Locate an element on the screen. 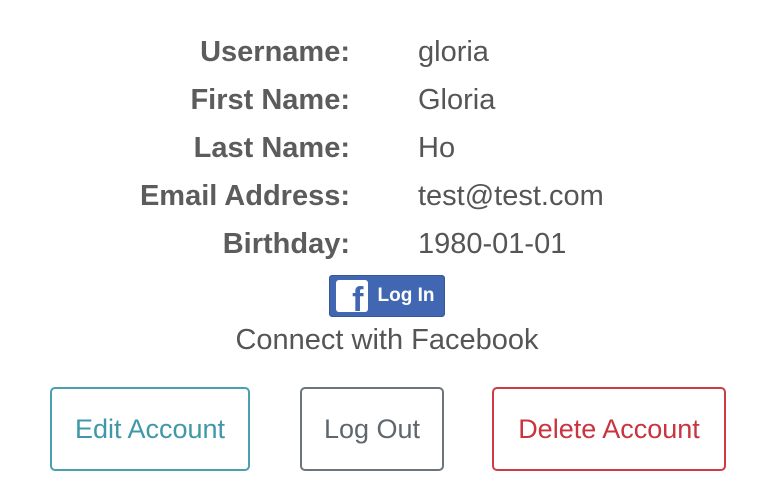  first-name-value: Gloria is located at coordinates (457, 100).